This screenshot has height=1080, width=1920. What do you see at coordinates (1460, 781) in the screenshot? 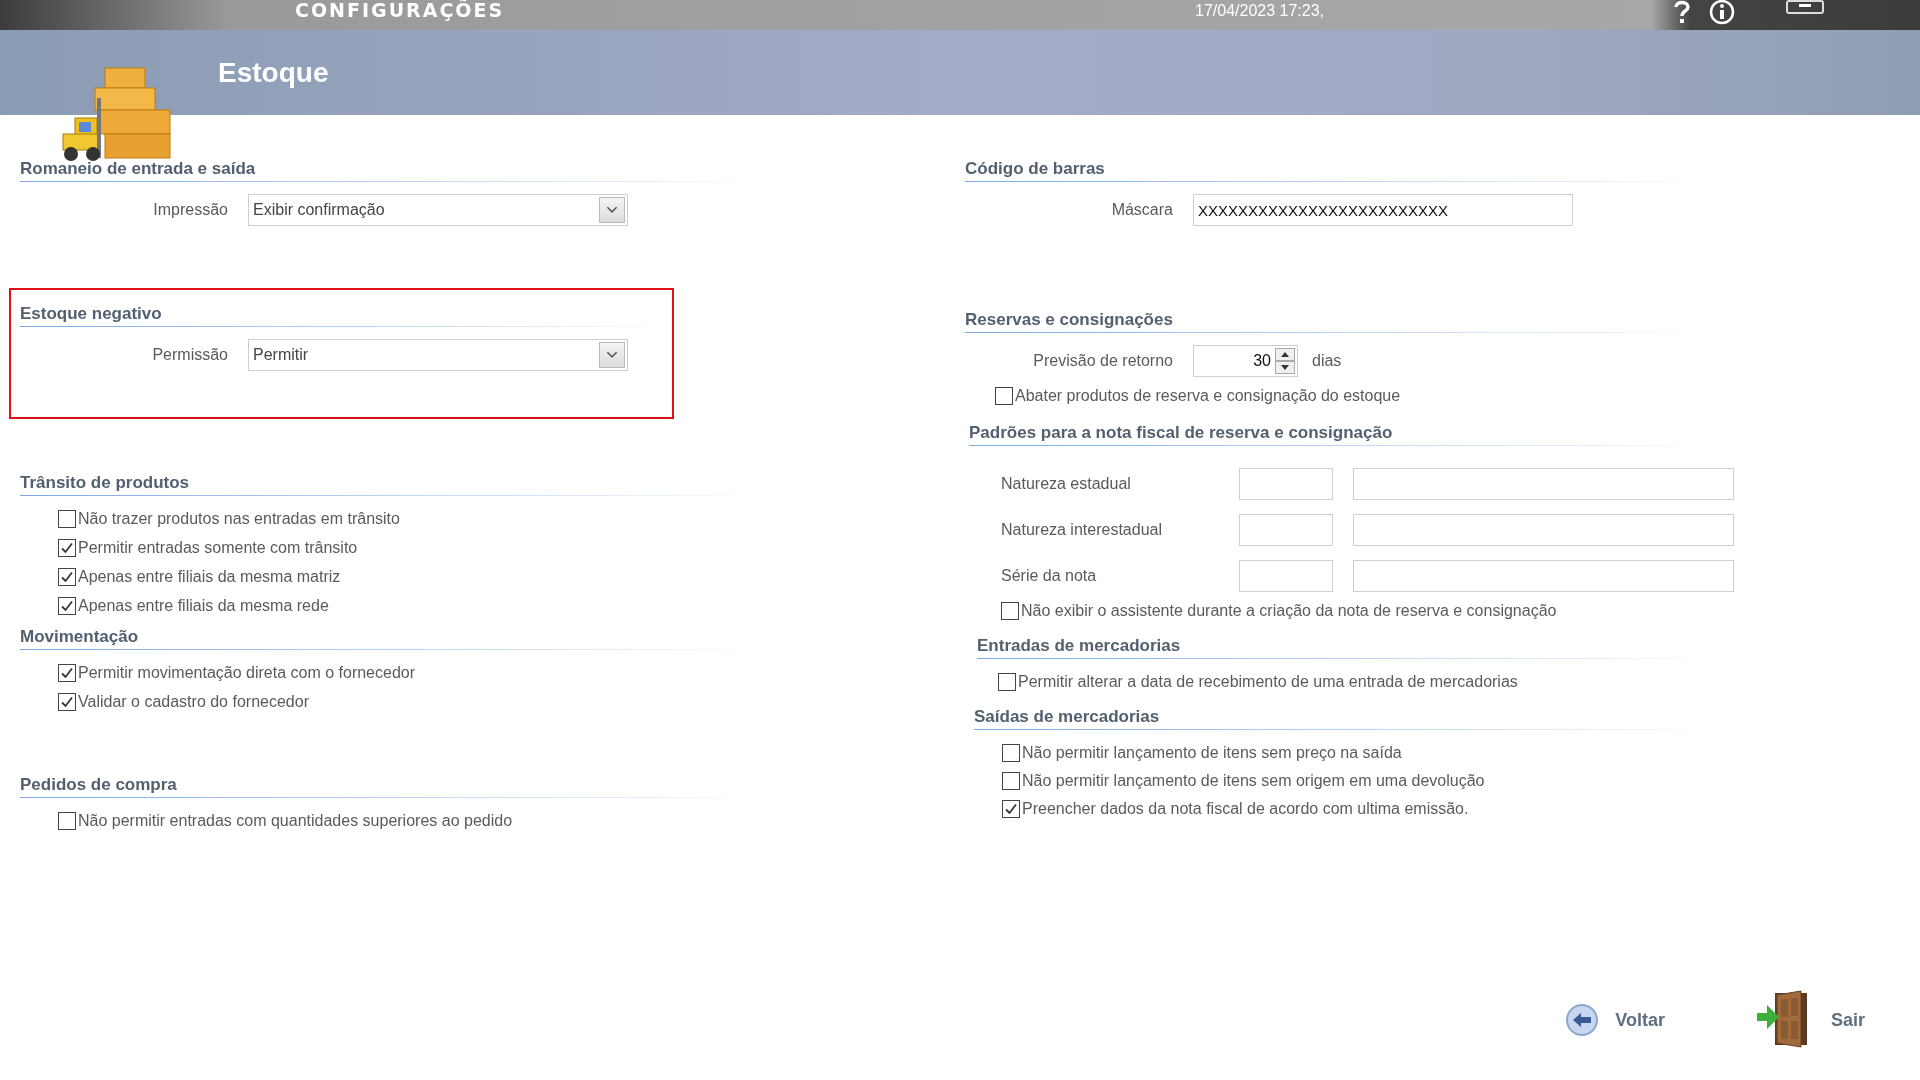
I see `checkbox-option: Não permitir lançamento de itens sem origem em uma devolução` at bounding box center [1460, 781].